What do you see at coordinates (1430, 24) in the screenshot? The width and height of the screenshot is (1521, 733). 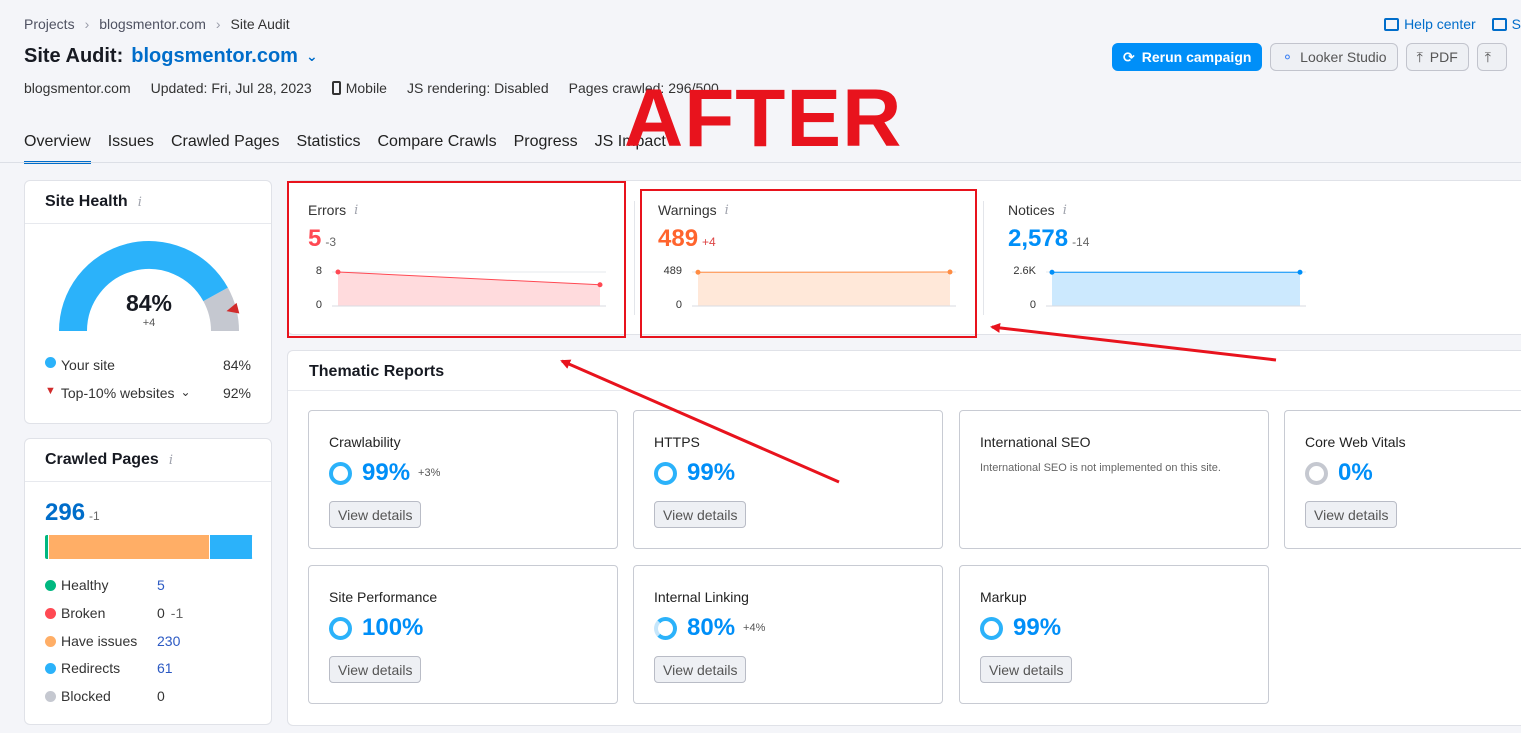 I see `help-center-link: Help center` at bounding box center [1430, 24].